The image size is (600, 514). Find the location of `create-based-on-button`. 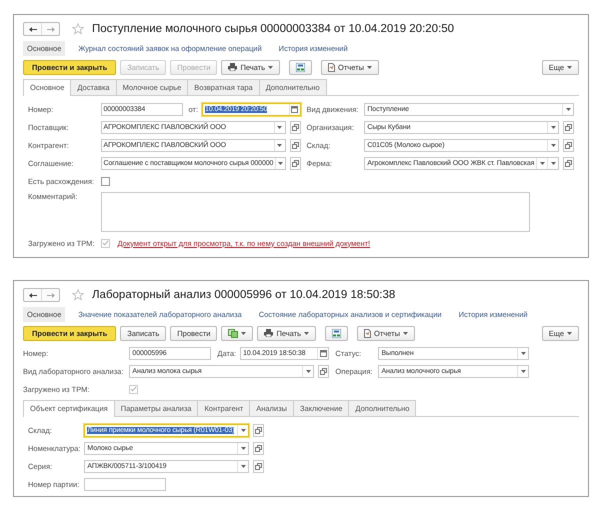

create-based-on-button is located at coordinates (237, 333).